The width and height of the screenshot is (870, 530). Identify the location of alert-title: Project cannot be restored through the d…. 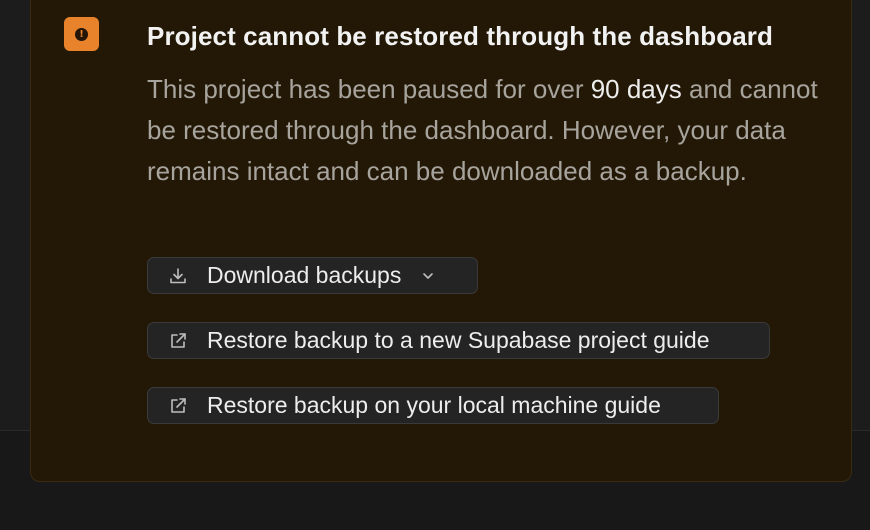
(460, 36).